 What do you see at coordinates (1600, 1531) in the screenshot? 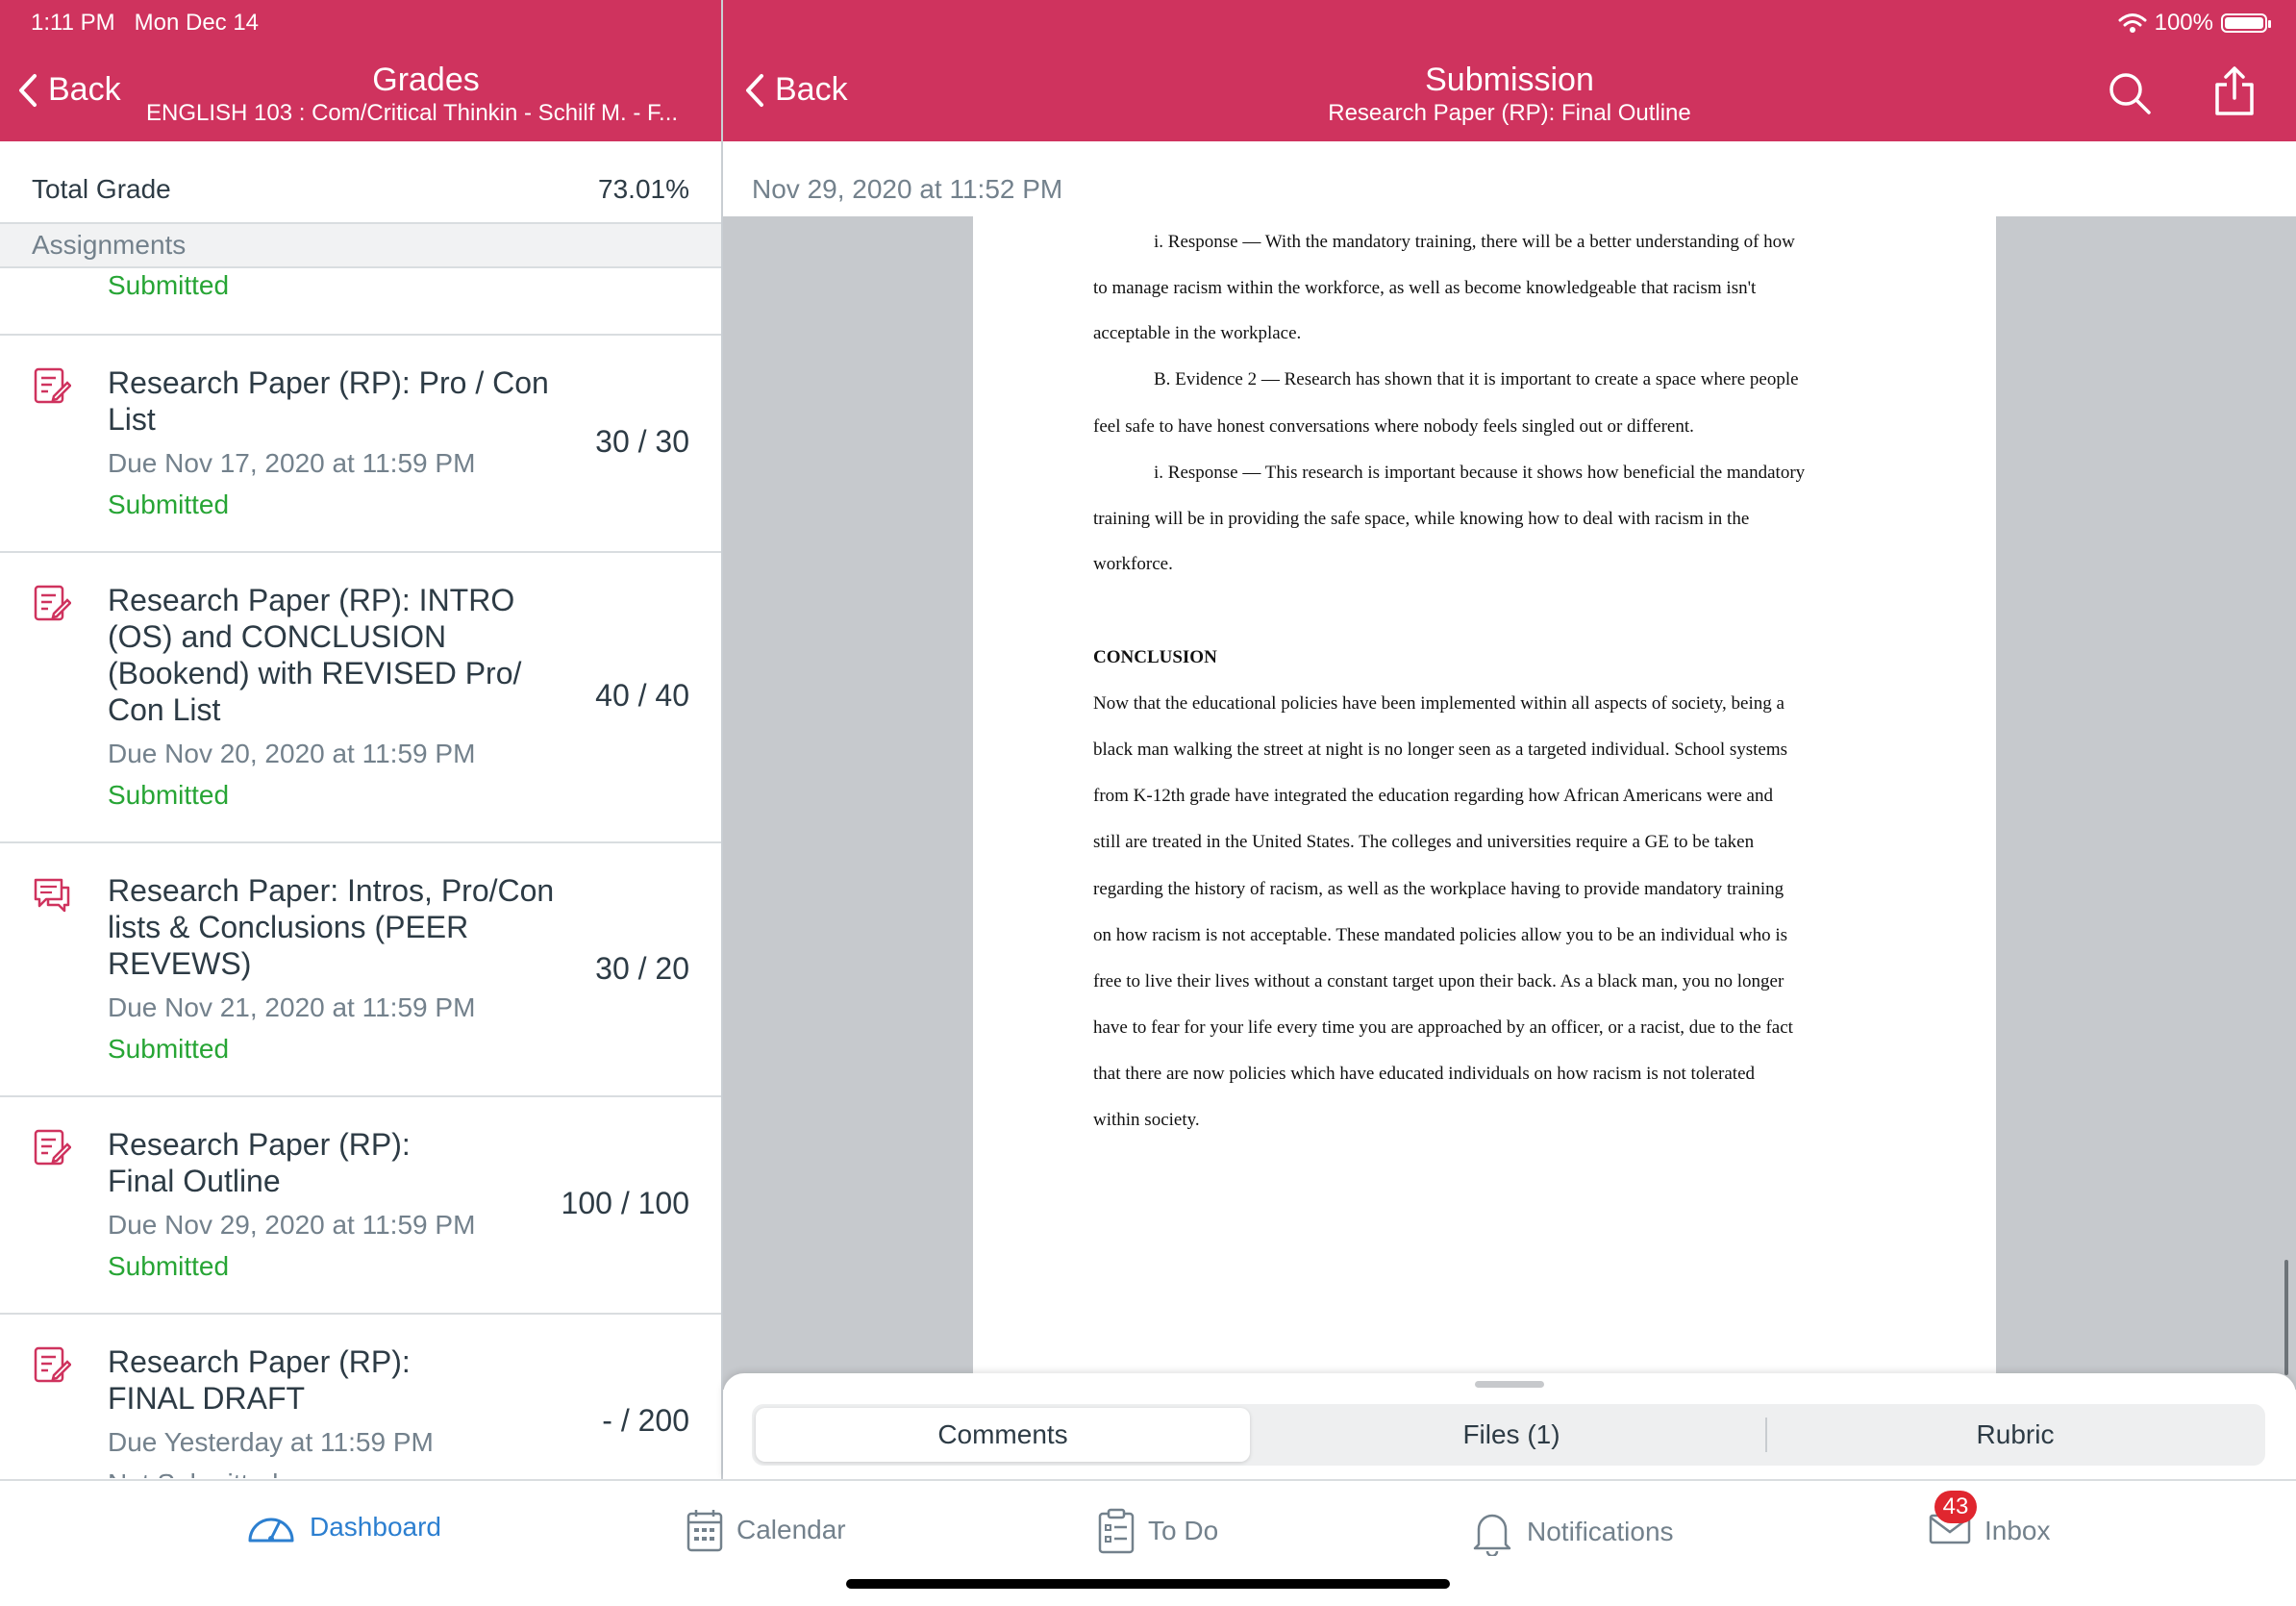
I see `tab-label: Notifications` at bounding box center [1600, 1531].